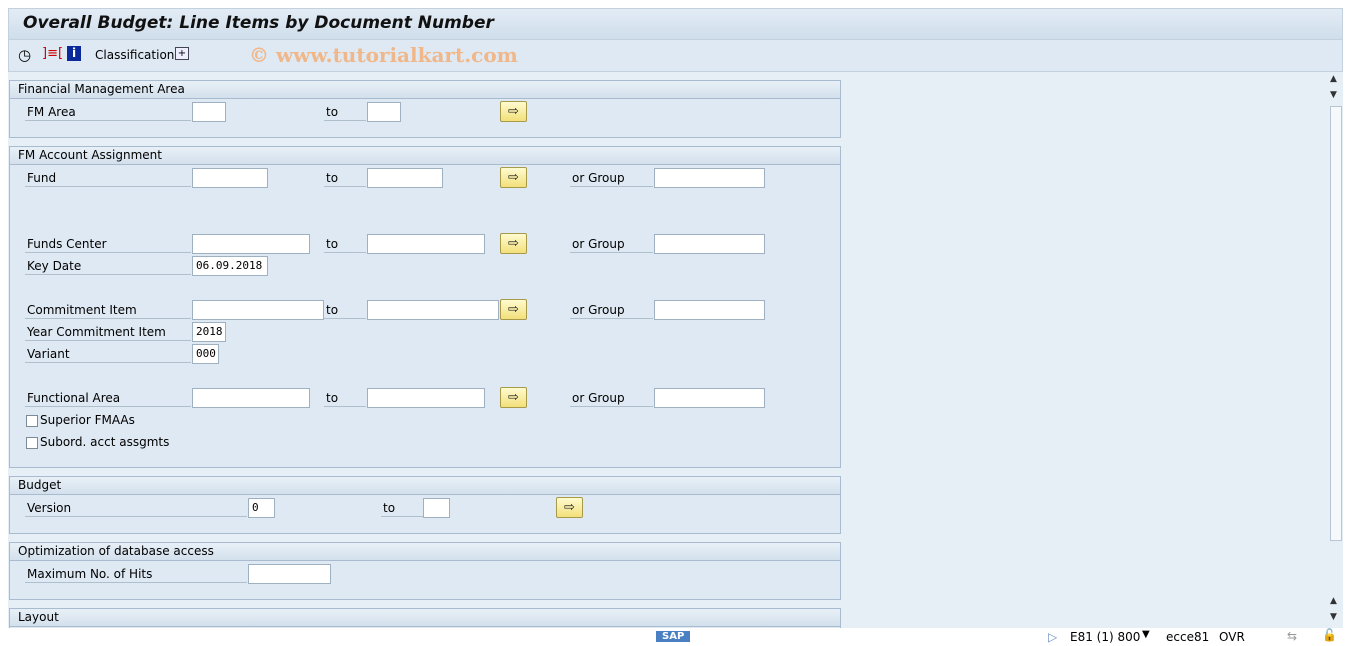 Image resolution: width=1358 pixels, height=646 pixels. Describe the element at coordinates (1292, 636) in the screenshot. I see `connection-icon: ⇆` at that location.